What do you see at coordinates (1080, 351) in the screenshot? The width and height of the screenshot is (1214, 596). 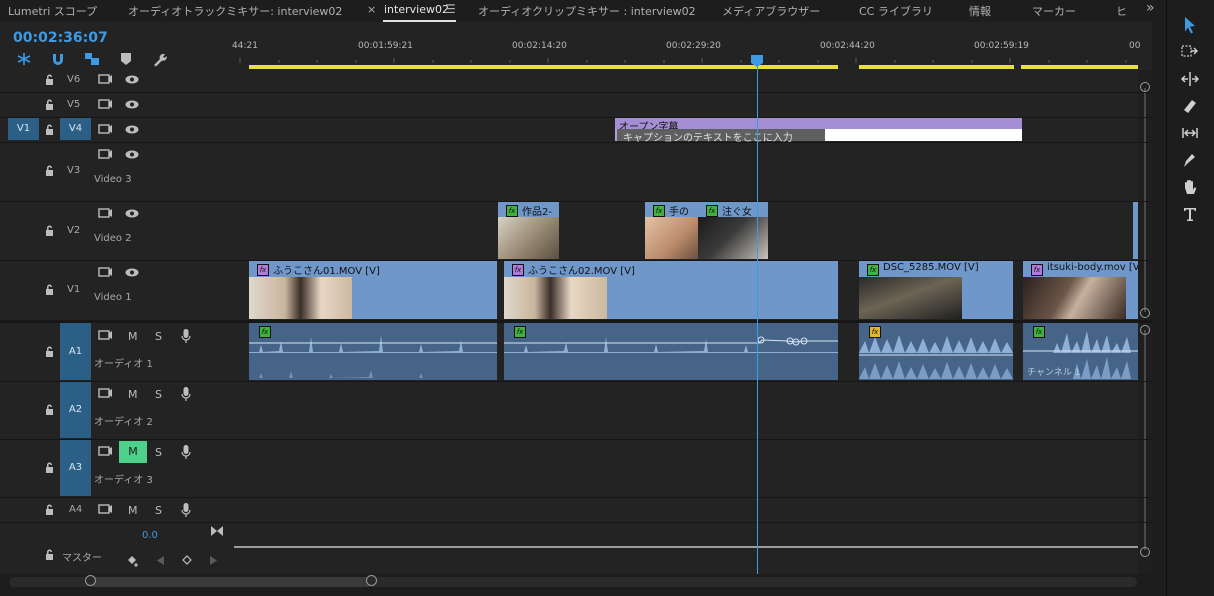 I see `audio-clip: fx チャンネル 1` at bounding box center [1080, 351].